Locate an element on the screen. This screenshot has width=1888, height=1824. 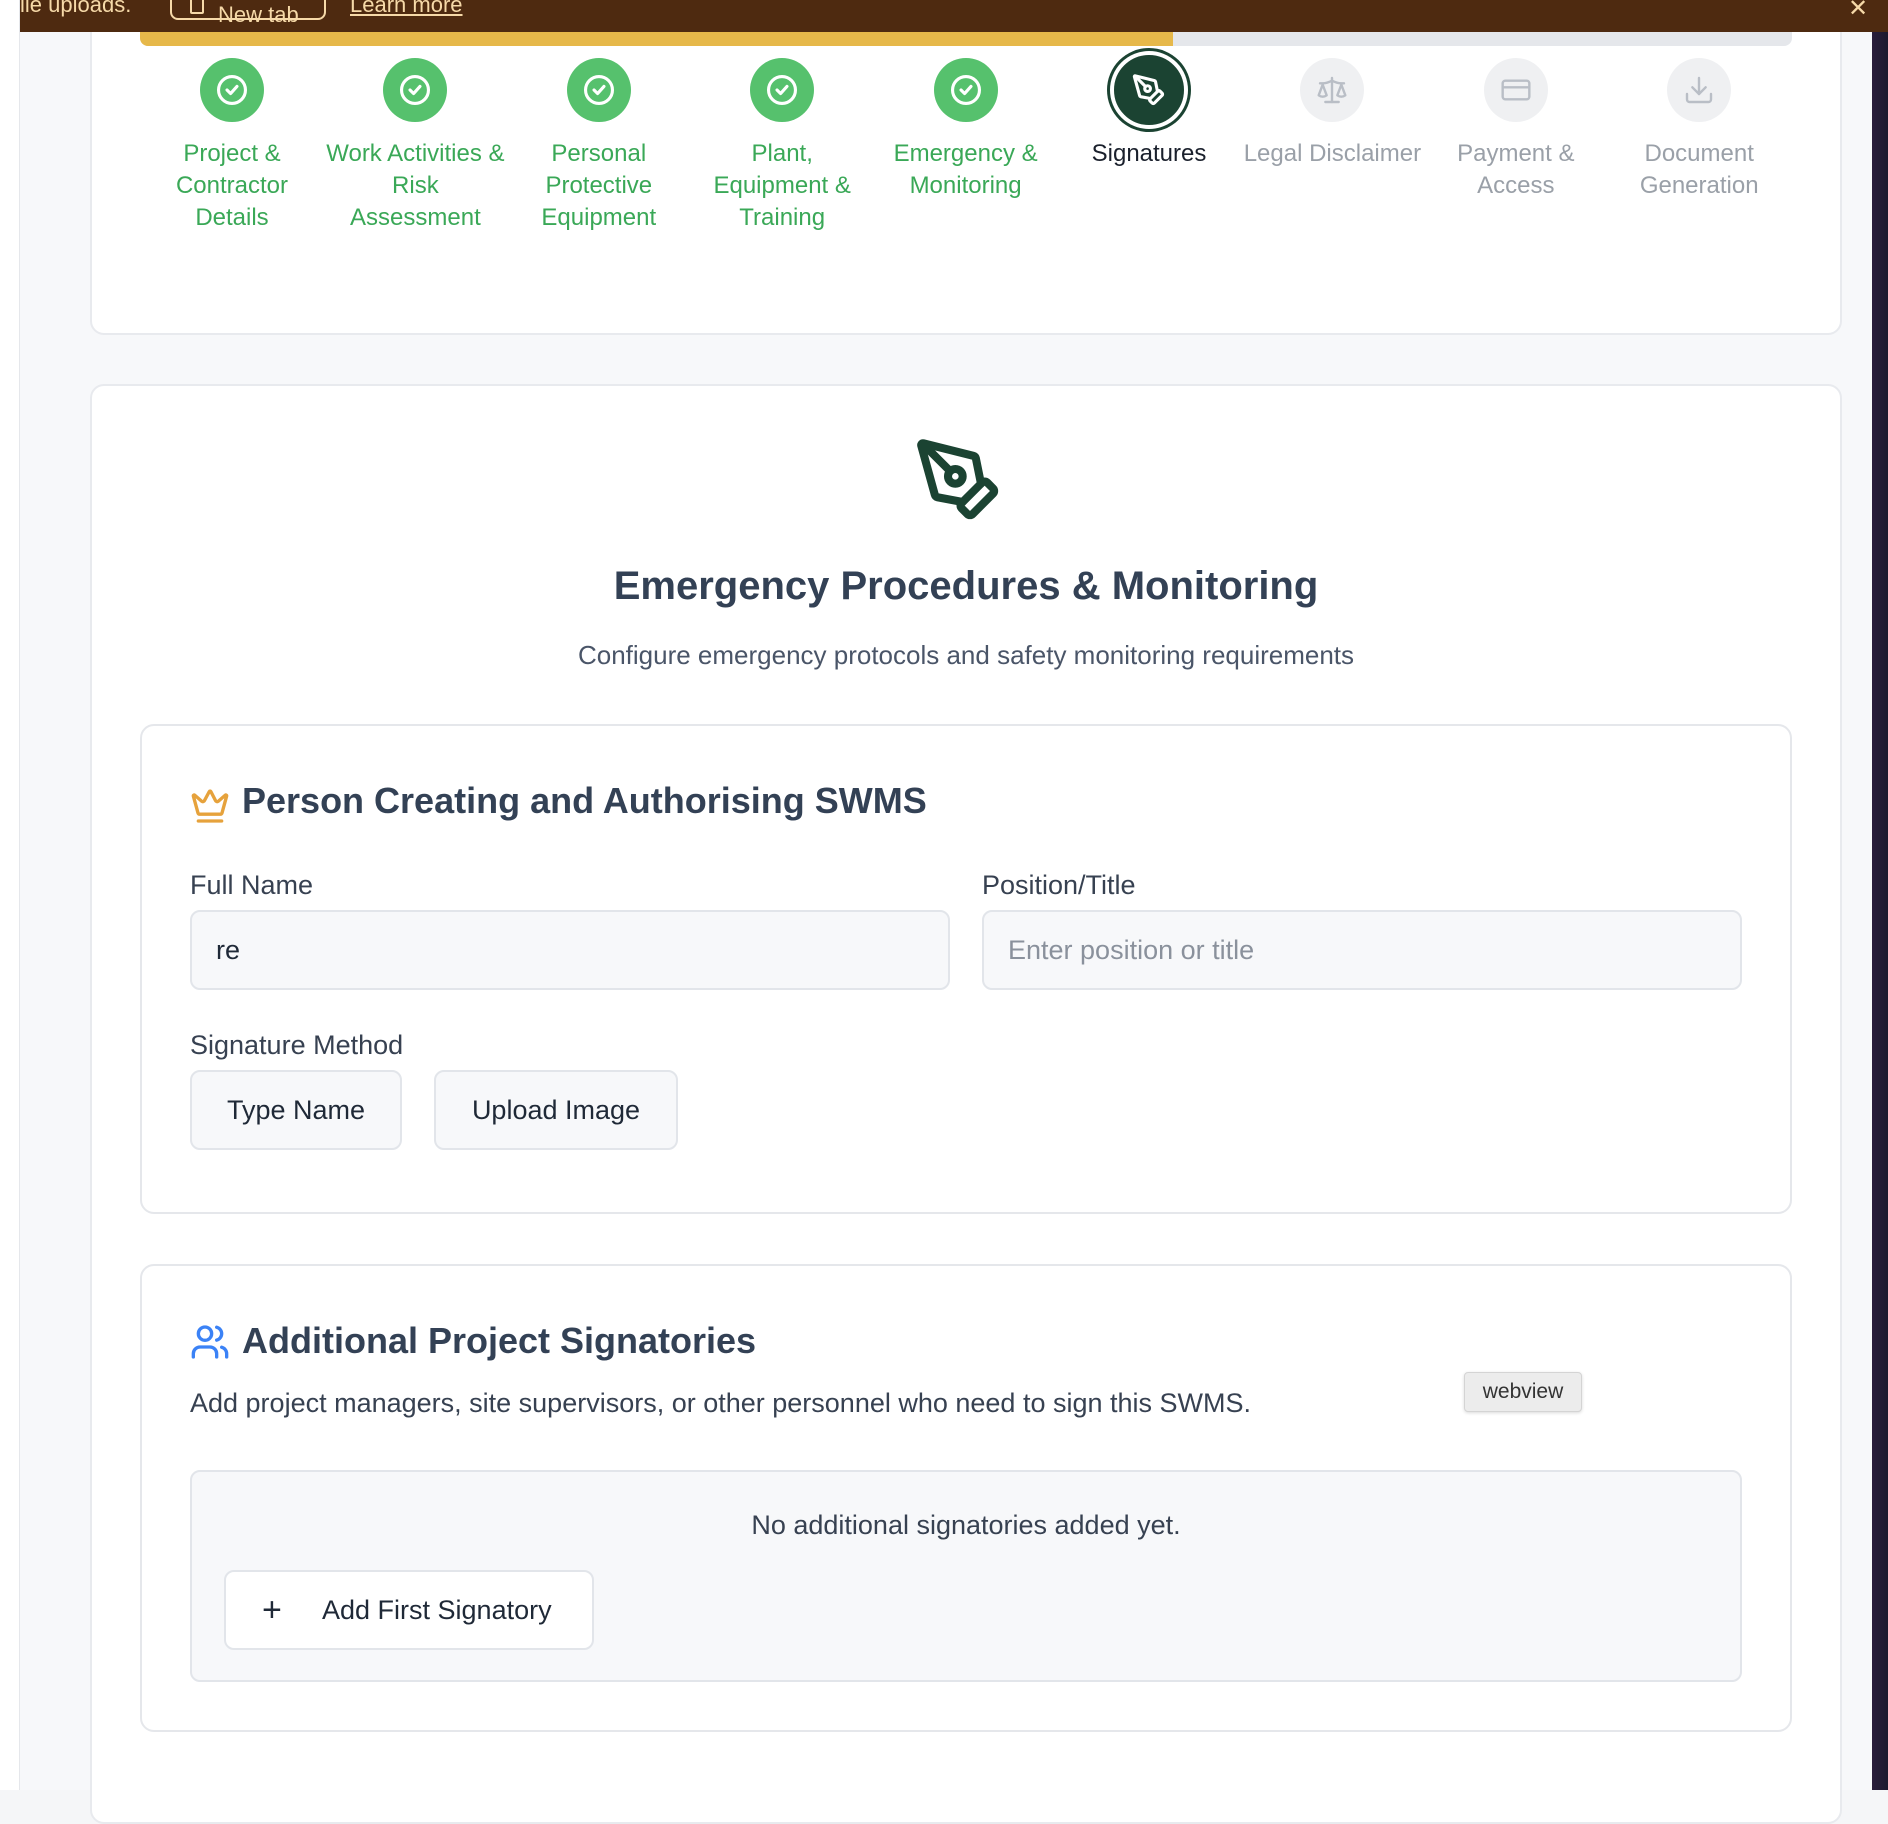
step-1: Project & Contractor Details is located at coordinates (232, 146).